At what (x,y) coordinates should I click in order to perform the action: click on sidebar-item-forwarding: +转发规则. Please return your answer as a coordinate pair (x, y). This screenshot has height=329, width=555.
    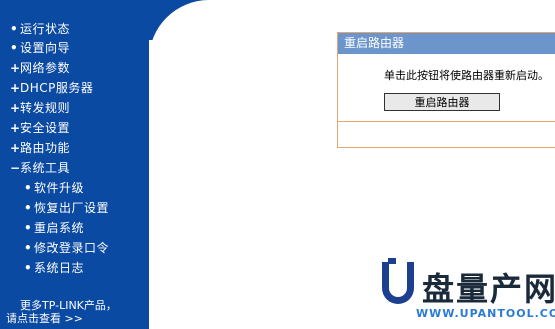
    Looking at the image, I should click on (40, 108).